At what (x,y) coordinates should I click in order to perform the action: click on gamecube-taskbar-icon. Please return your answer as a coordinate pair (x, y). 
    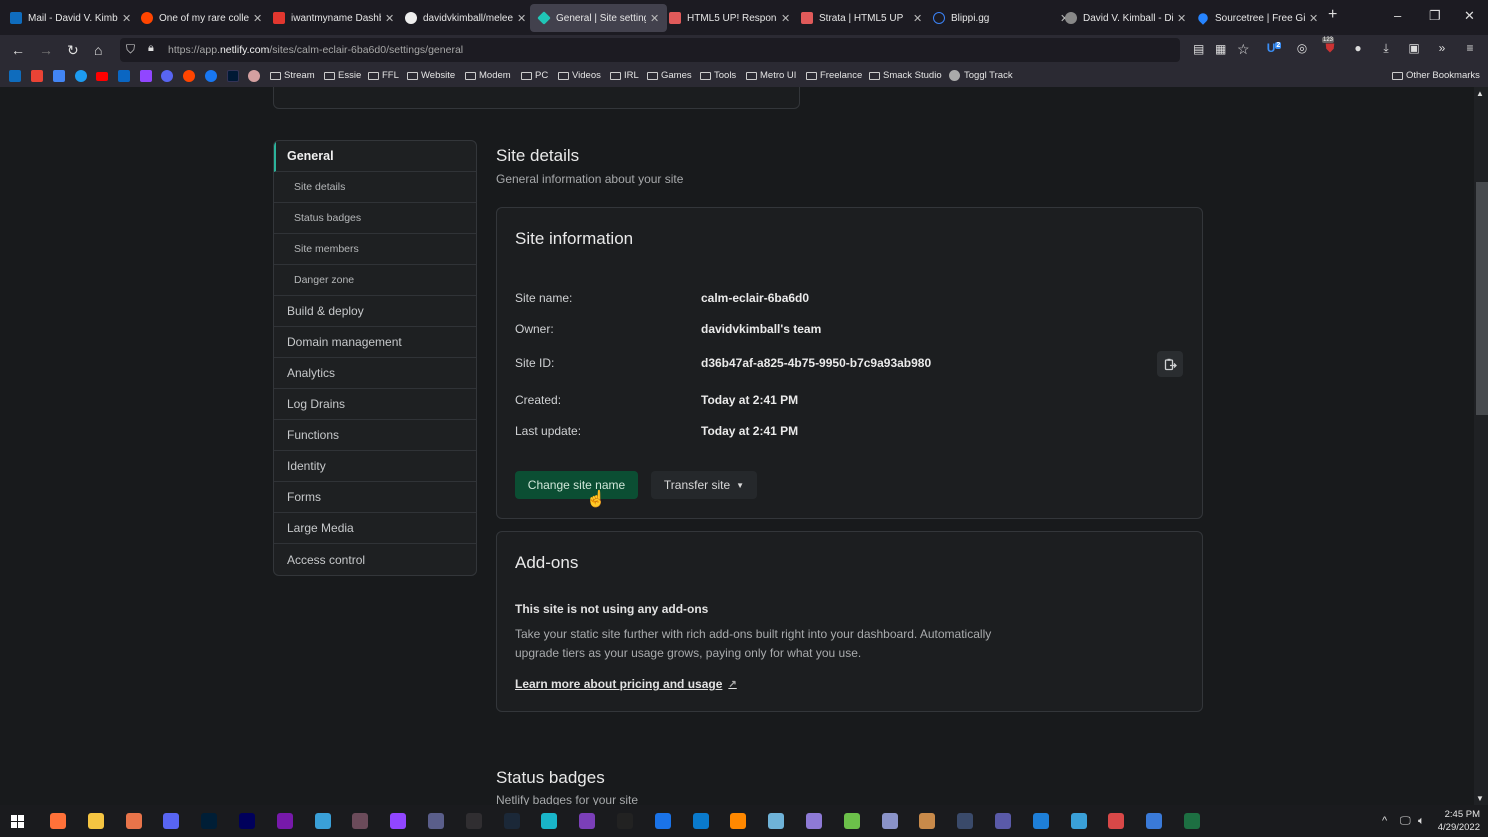
    Looking at the image, I should click on (1003, 821).